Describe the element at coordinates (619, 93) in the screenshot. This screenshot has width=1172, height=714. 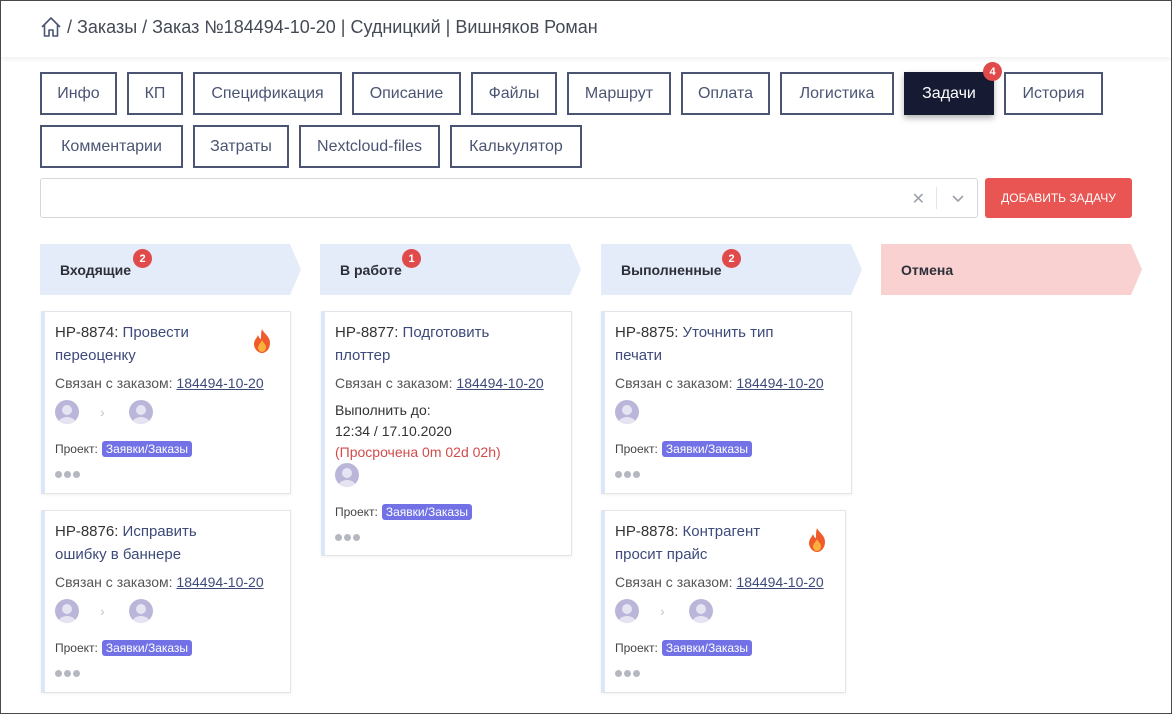
I see `tab-route: Маршрут` at that location.